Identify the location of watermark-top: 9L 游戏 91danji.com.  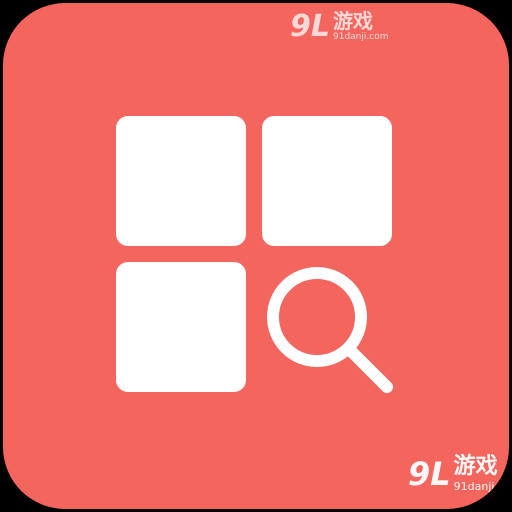
(339, 26).